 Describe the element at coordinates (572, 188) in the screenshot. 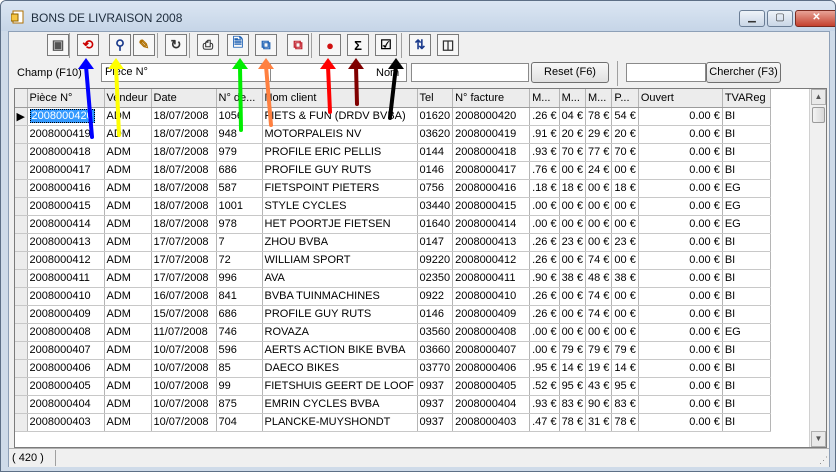

I see `table-cell: 18 €` at that location.